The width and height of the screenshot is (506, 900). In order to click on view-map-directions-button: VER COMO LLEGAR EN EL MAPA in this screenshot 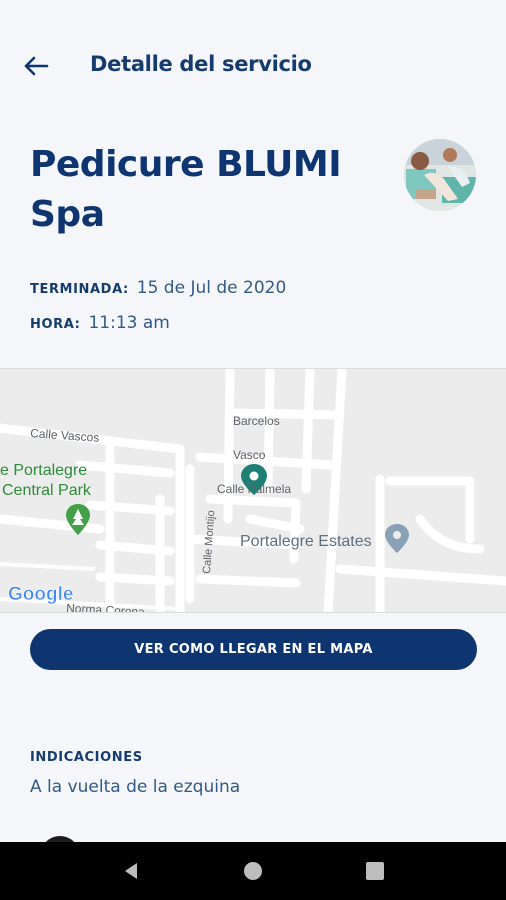, I will do `click(253, 649)`.